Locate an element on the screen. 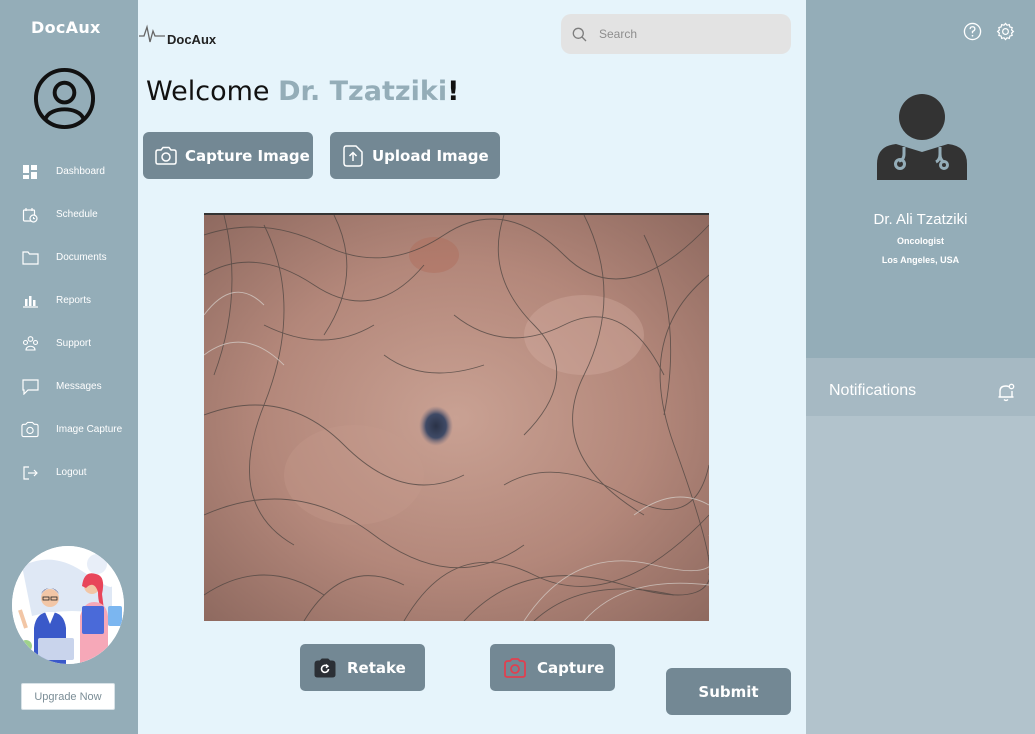 The width and height of the screenshot is (1035, 734). logo-text: DocAux is located at coordinates (192, 39).